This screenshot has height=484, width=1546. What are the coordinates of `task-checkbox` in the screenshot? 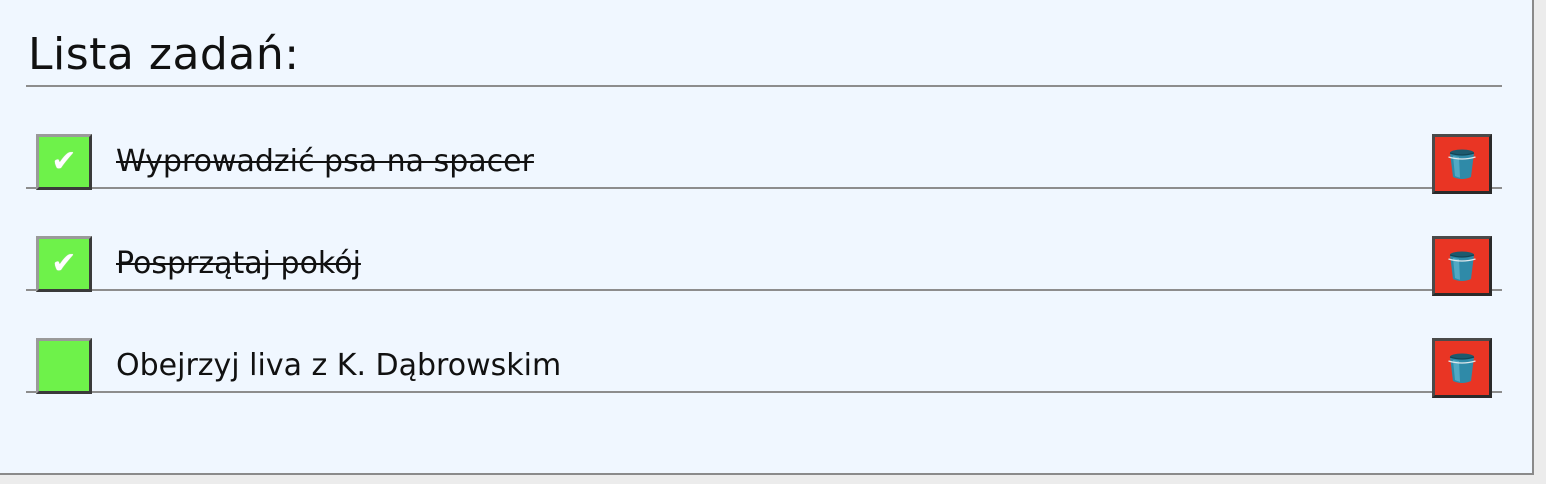 It's located at (64, 366).